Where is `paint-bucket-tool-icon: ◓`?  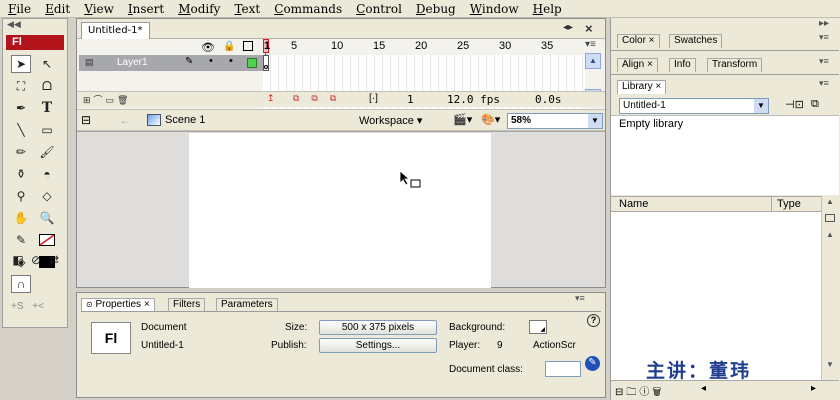 paint-bucket-tool-icon: ◓ is located at coordinates (47, 174).